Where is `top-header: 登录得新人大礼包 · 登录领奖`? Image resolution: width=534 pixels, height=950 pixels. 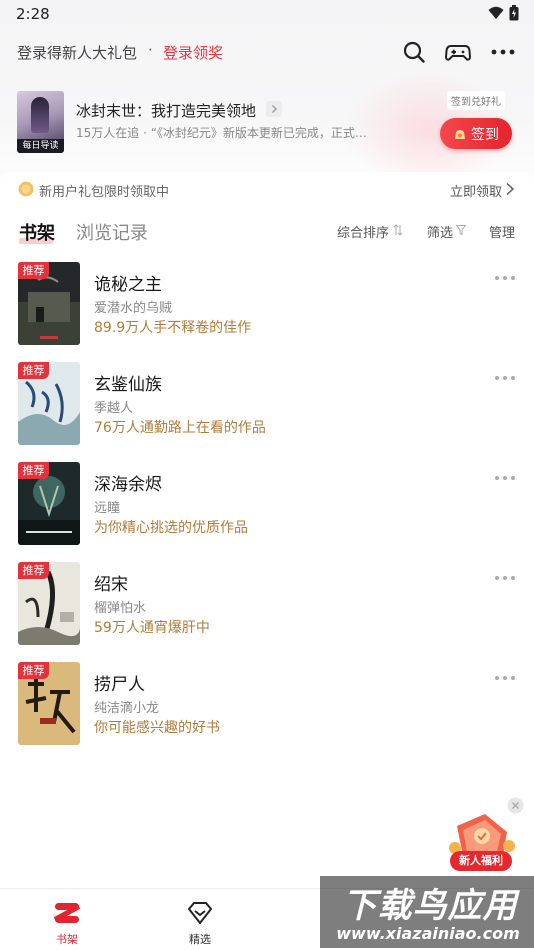
top-header: 登录得新人大礼包 · 登录领奖 is located at coordinates (267, 52).